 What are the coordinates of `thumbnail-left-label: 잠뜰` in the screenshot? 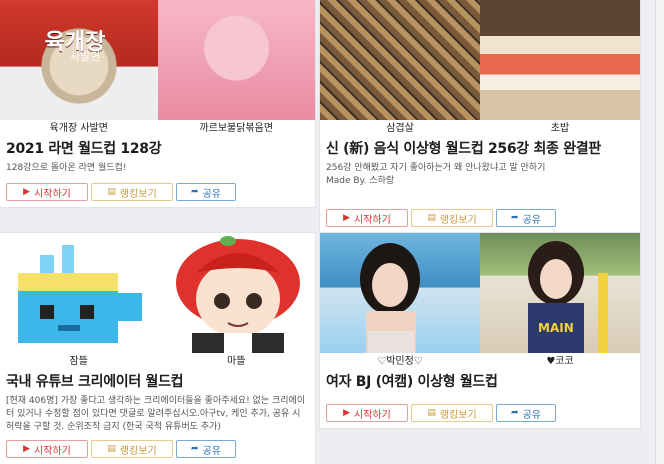 It's located at (78, 361).